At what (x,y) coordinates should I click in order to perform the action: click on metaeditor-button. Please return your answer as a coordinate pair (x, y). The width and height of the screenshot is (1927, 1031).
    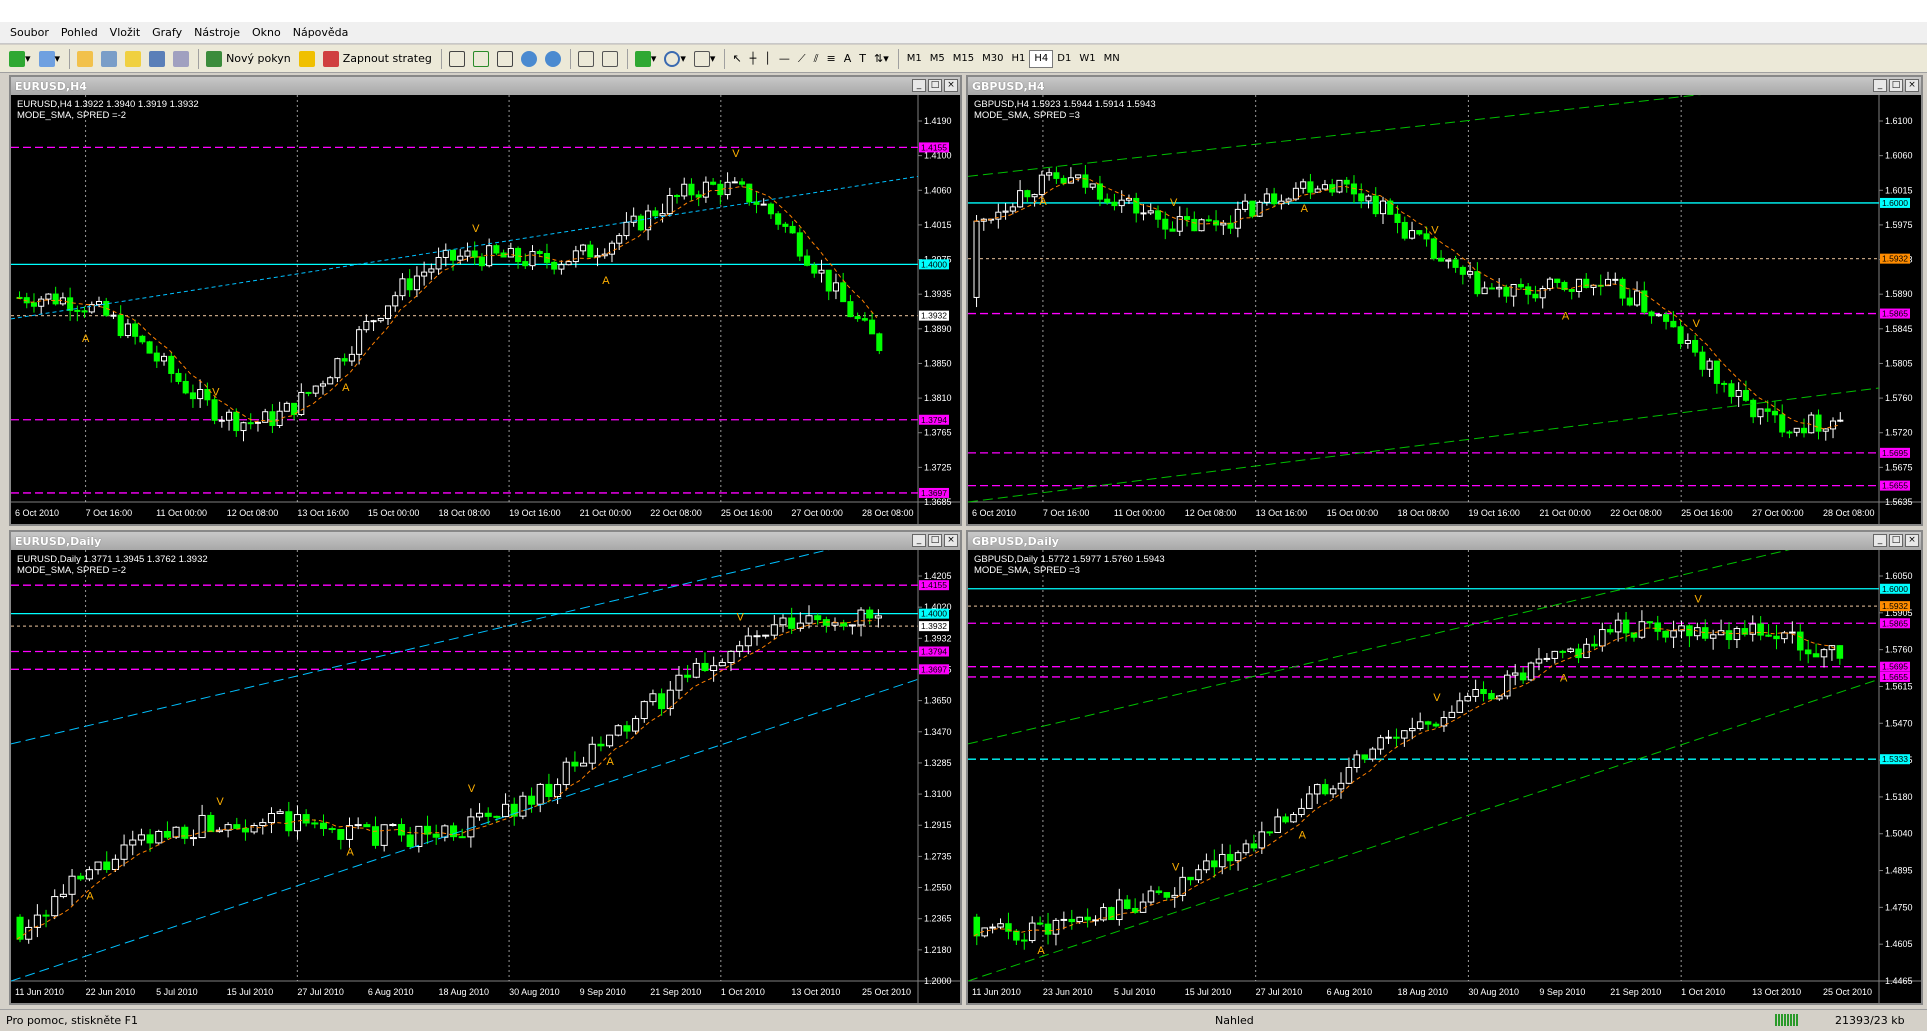
    Looking at the image, I should click on (307, 59).